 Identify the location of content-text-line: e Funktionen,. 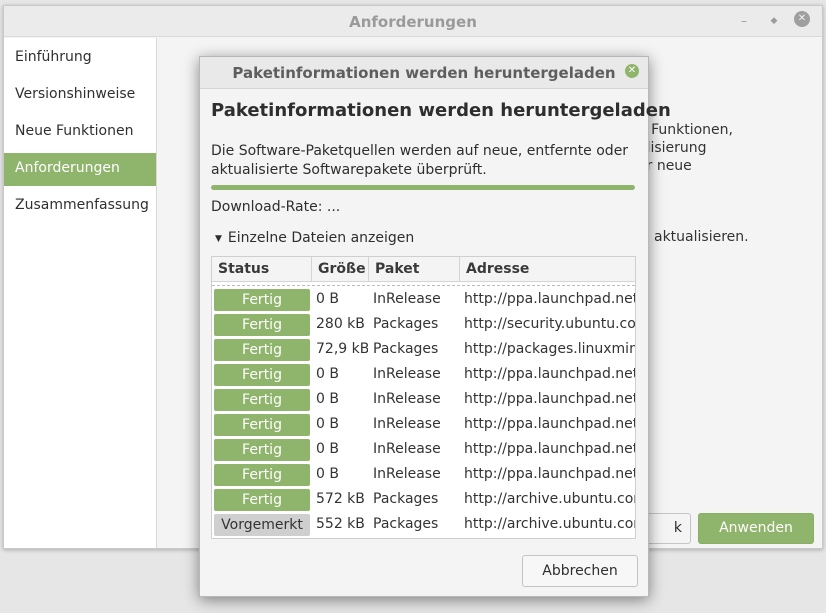
(685, 130).